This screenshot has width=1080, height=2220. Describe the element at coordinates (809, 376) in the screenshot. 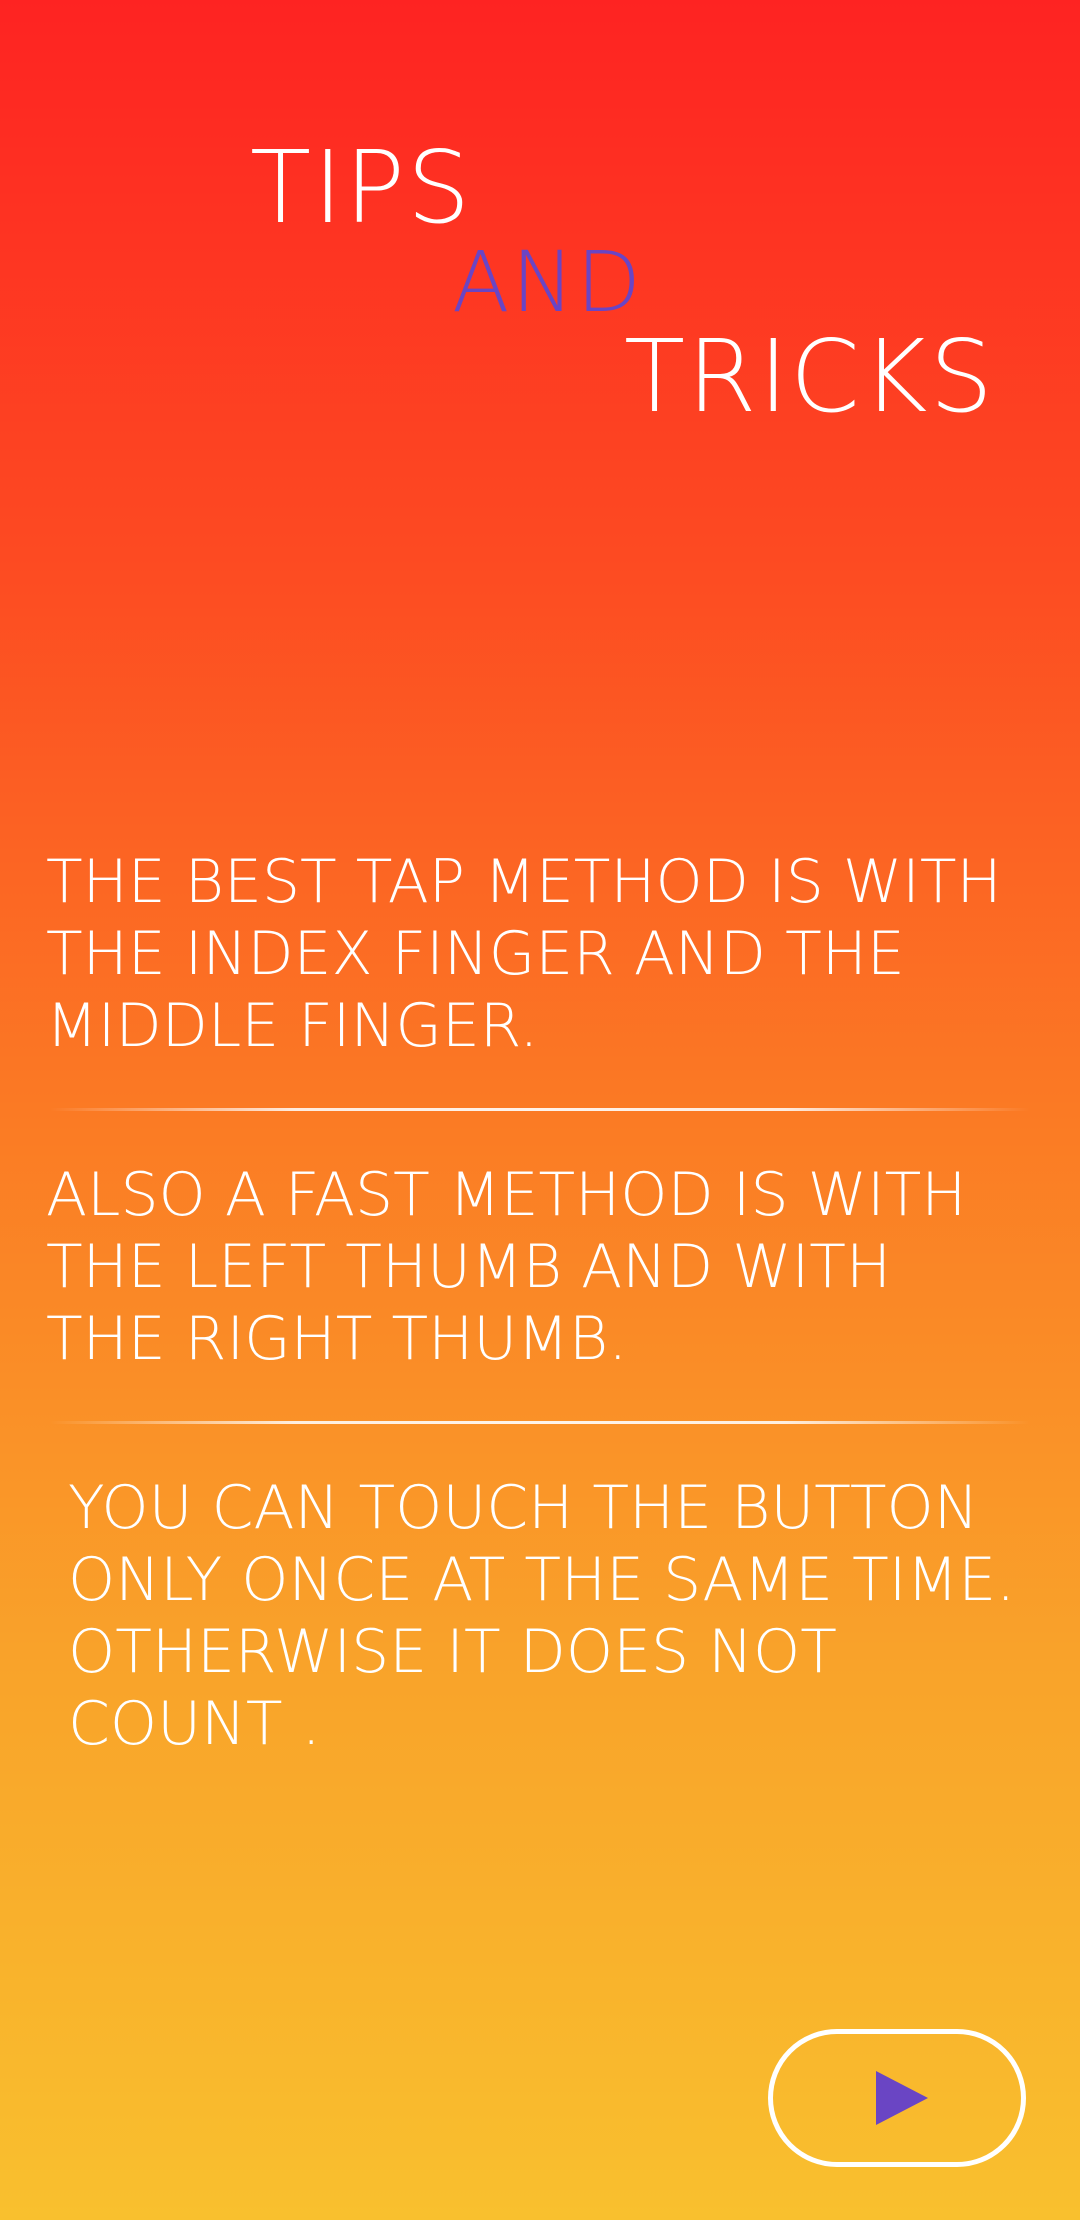

I see `title-word-tricks: TRICKS` at that location.